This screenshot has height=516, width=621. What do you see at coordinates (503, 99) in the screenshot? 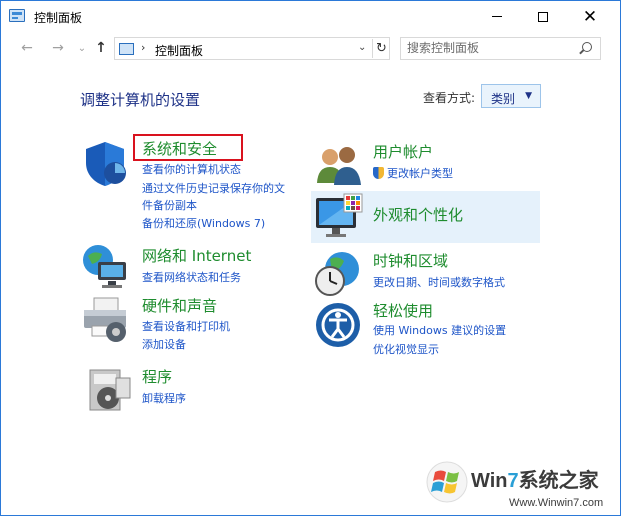
I see `view-by-value: 类别` at bounding box center [503, 99].